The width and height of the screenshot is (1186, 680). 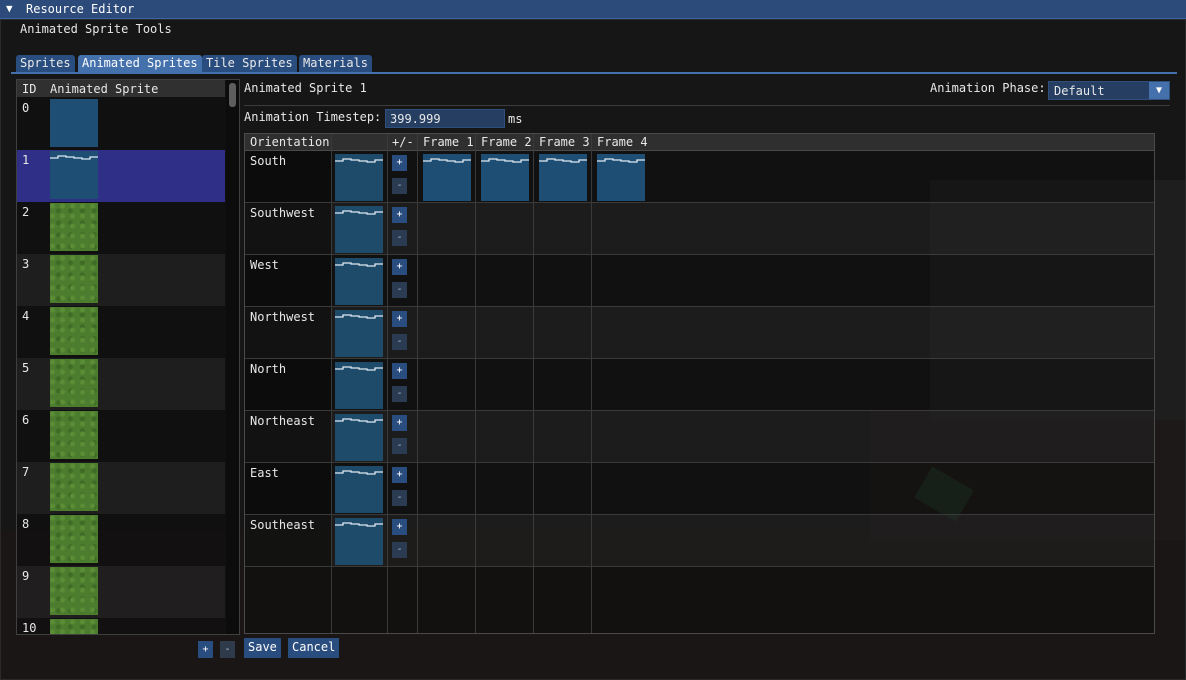 I want to click on dropdown-arrow-icon: ▼, so click(x=1159, y=90).